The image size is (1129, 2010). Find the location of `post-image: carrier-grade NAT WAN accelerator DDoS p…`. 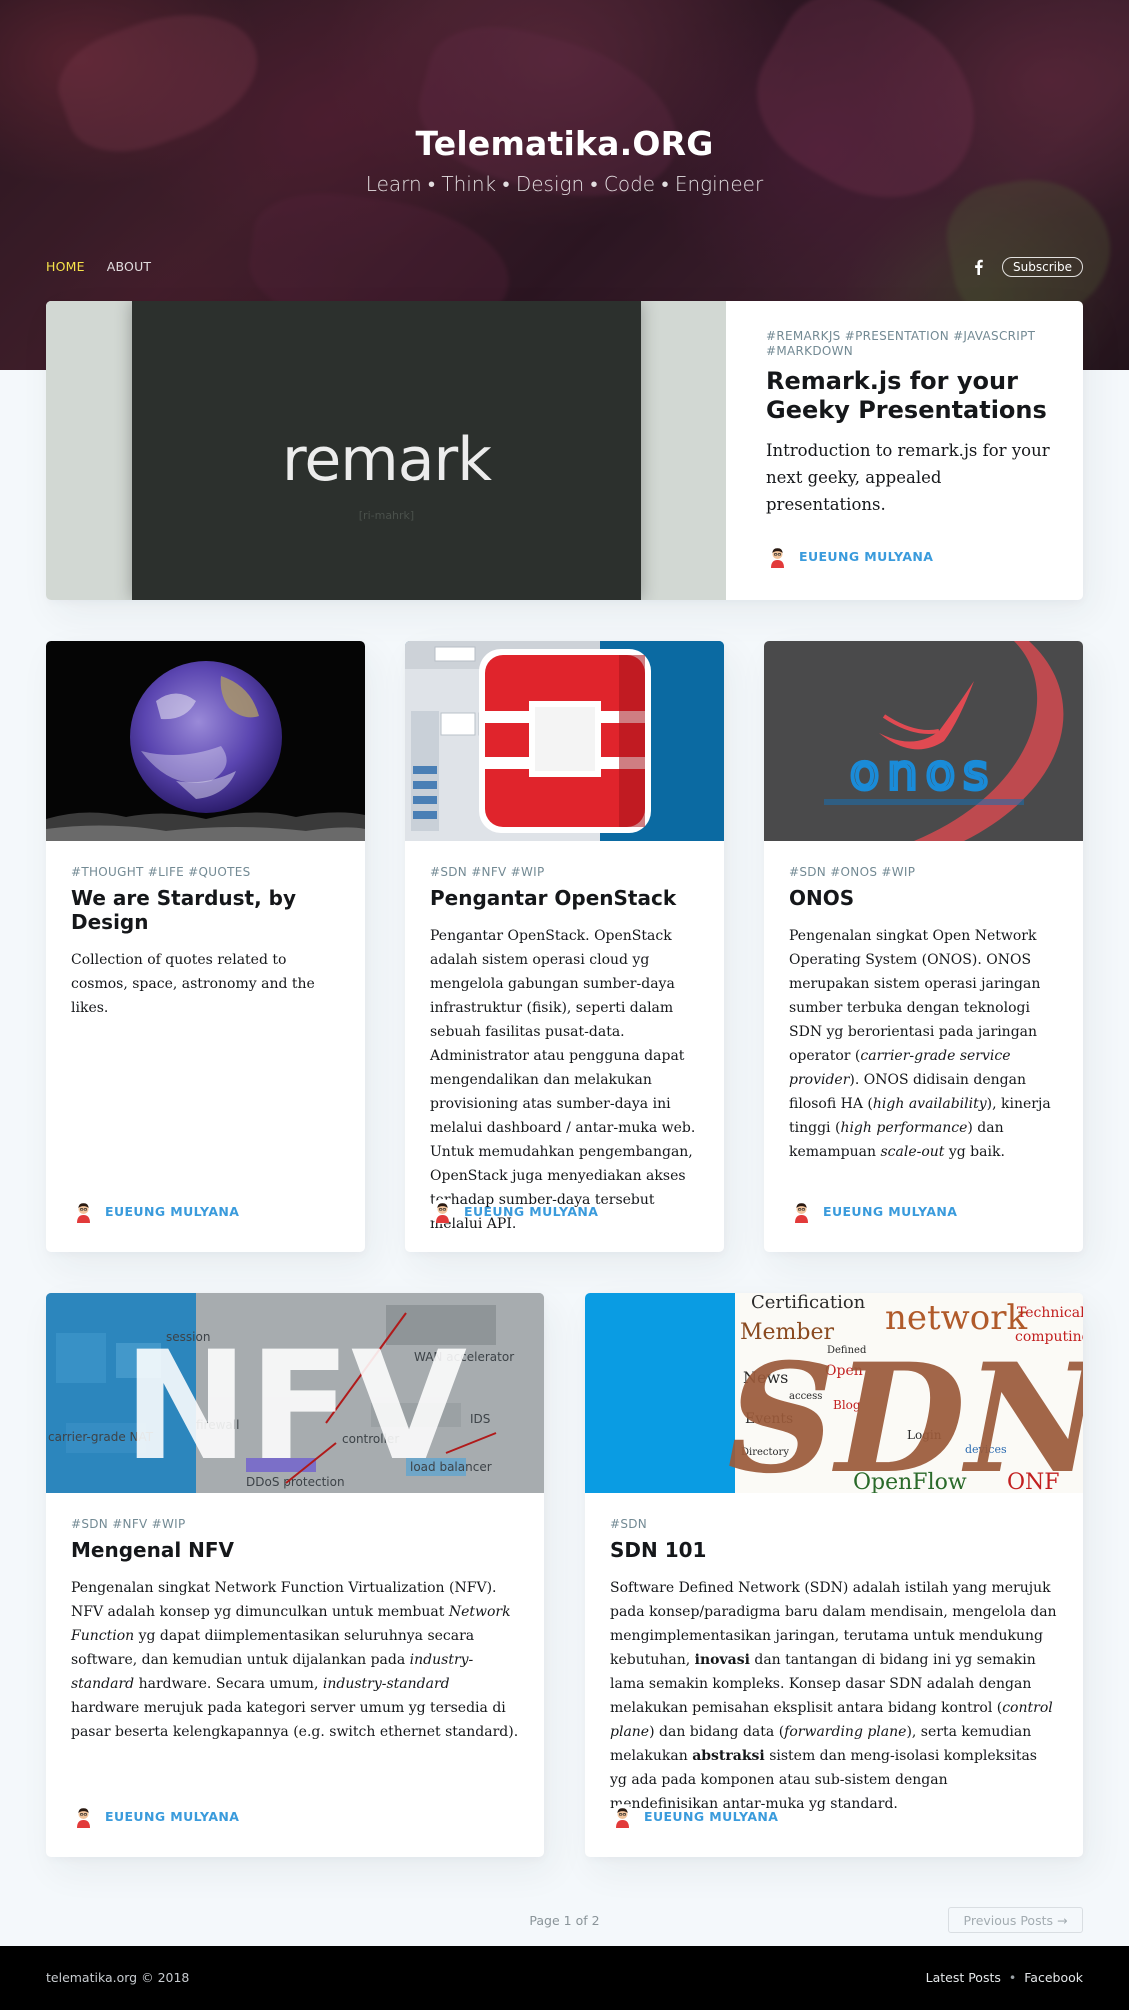

post-image: carrier-grade NAT WAN accelerator DDoS p… is located at coordinates (295, 1393).